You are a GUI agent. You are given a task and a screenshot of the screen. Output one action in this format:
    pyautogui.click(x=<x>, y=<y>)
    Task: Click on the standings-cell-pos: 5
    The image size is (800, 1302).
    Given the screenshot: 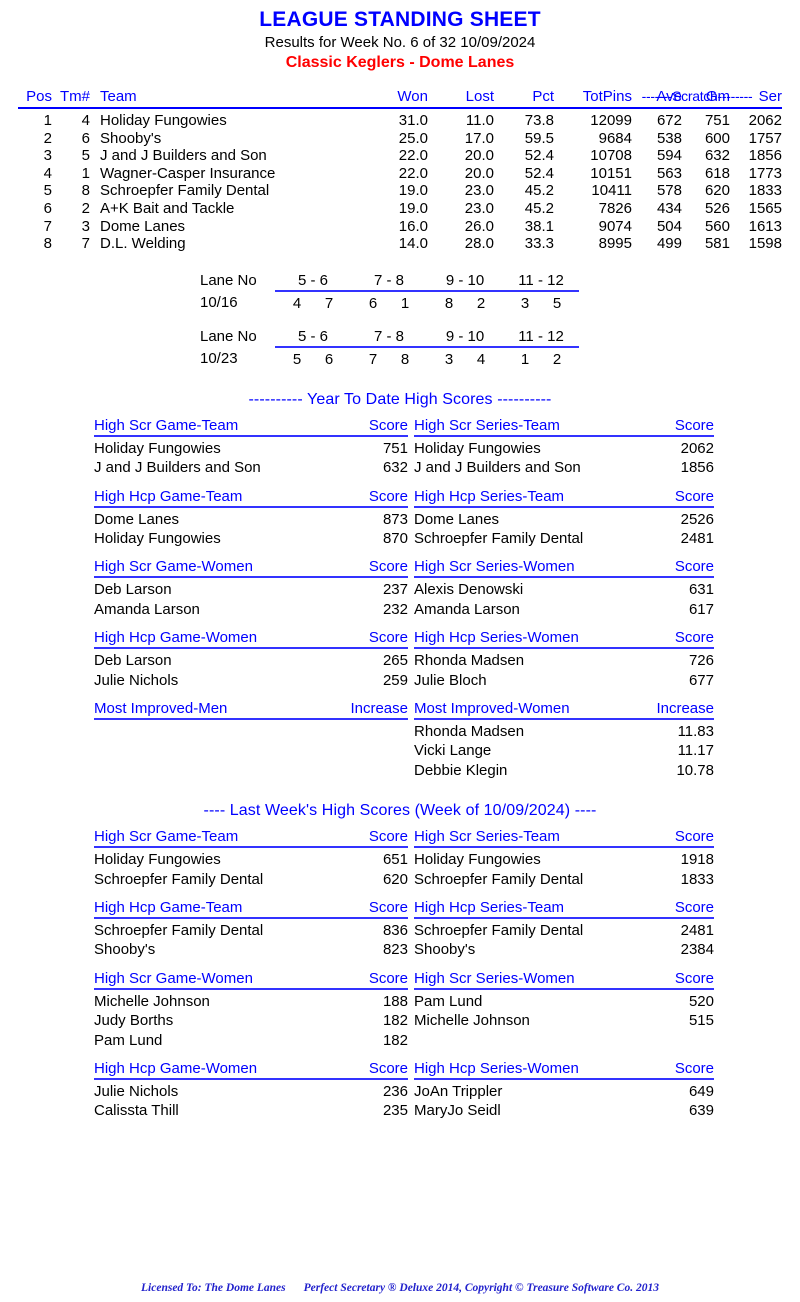 What is the action you would take?
    pyautogui.click(x=47, y=191)
    